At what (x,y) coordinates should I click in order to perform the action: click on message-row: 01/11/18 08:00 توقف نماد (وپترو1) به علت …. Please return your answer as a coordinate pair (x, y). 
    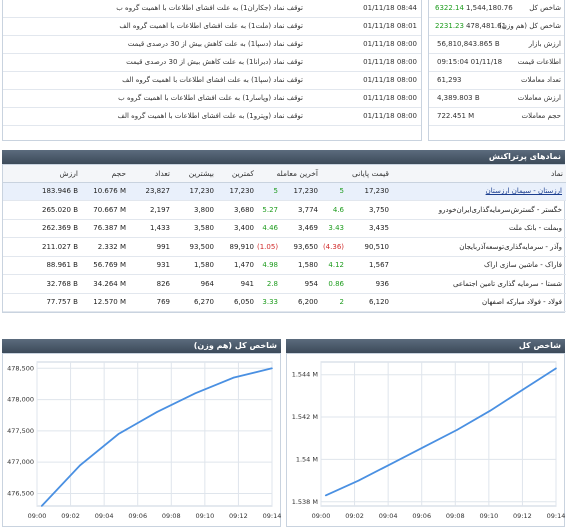
    Looking at the image, I should click on (212, 117).